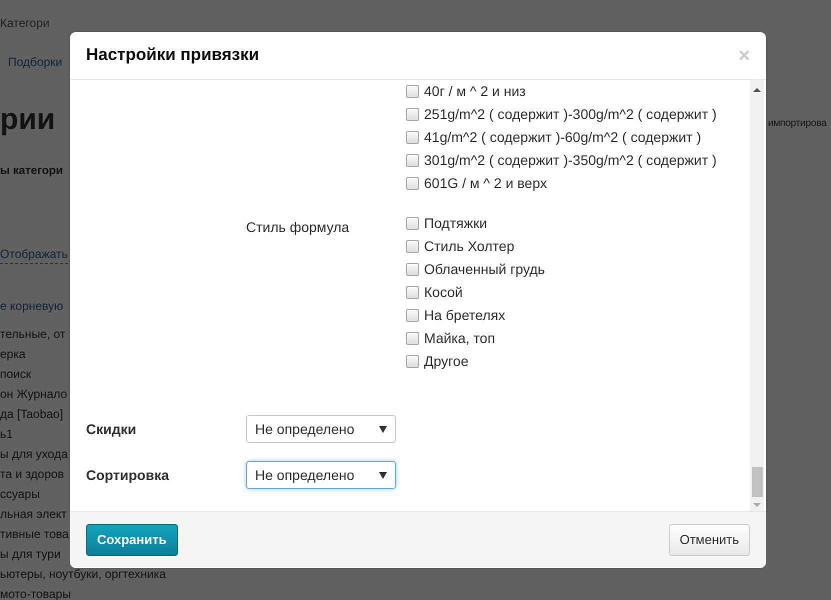 The height and width of the screenshot is (600, 831). I want to click on dialog-title: Настройки привязки, so click(173, 55).